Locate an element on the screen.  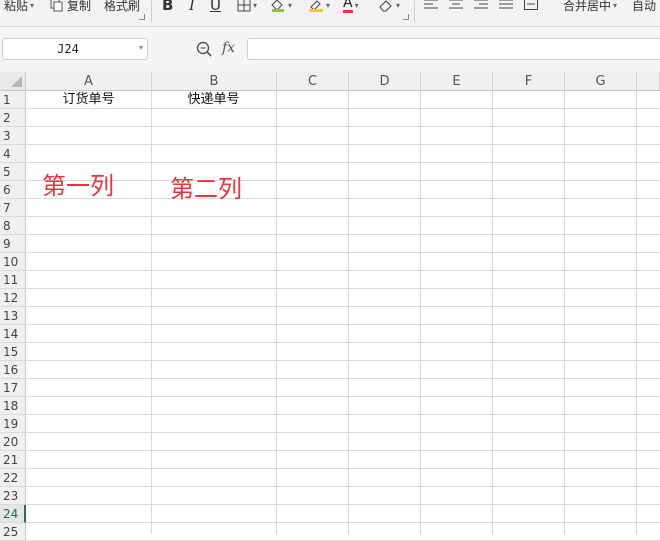
row-header-16: 16 is located at coordinates (13, 370).